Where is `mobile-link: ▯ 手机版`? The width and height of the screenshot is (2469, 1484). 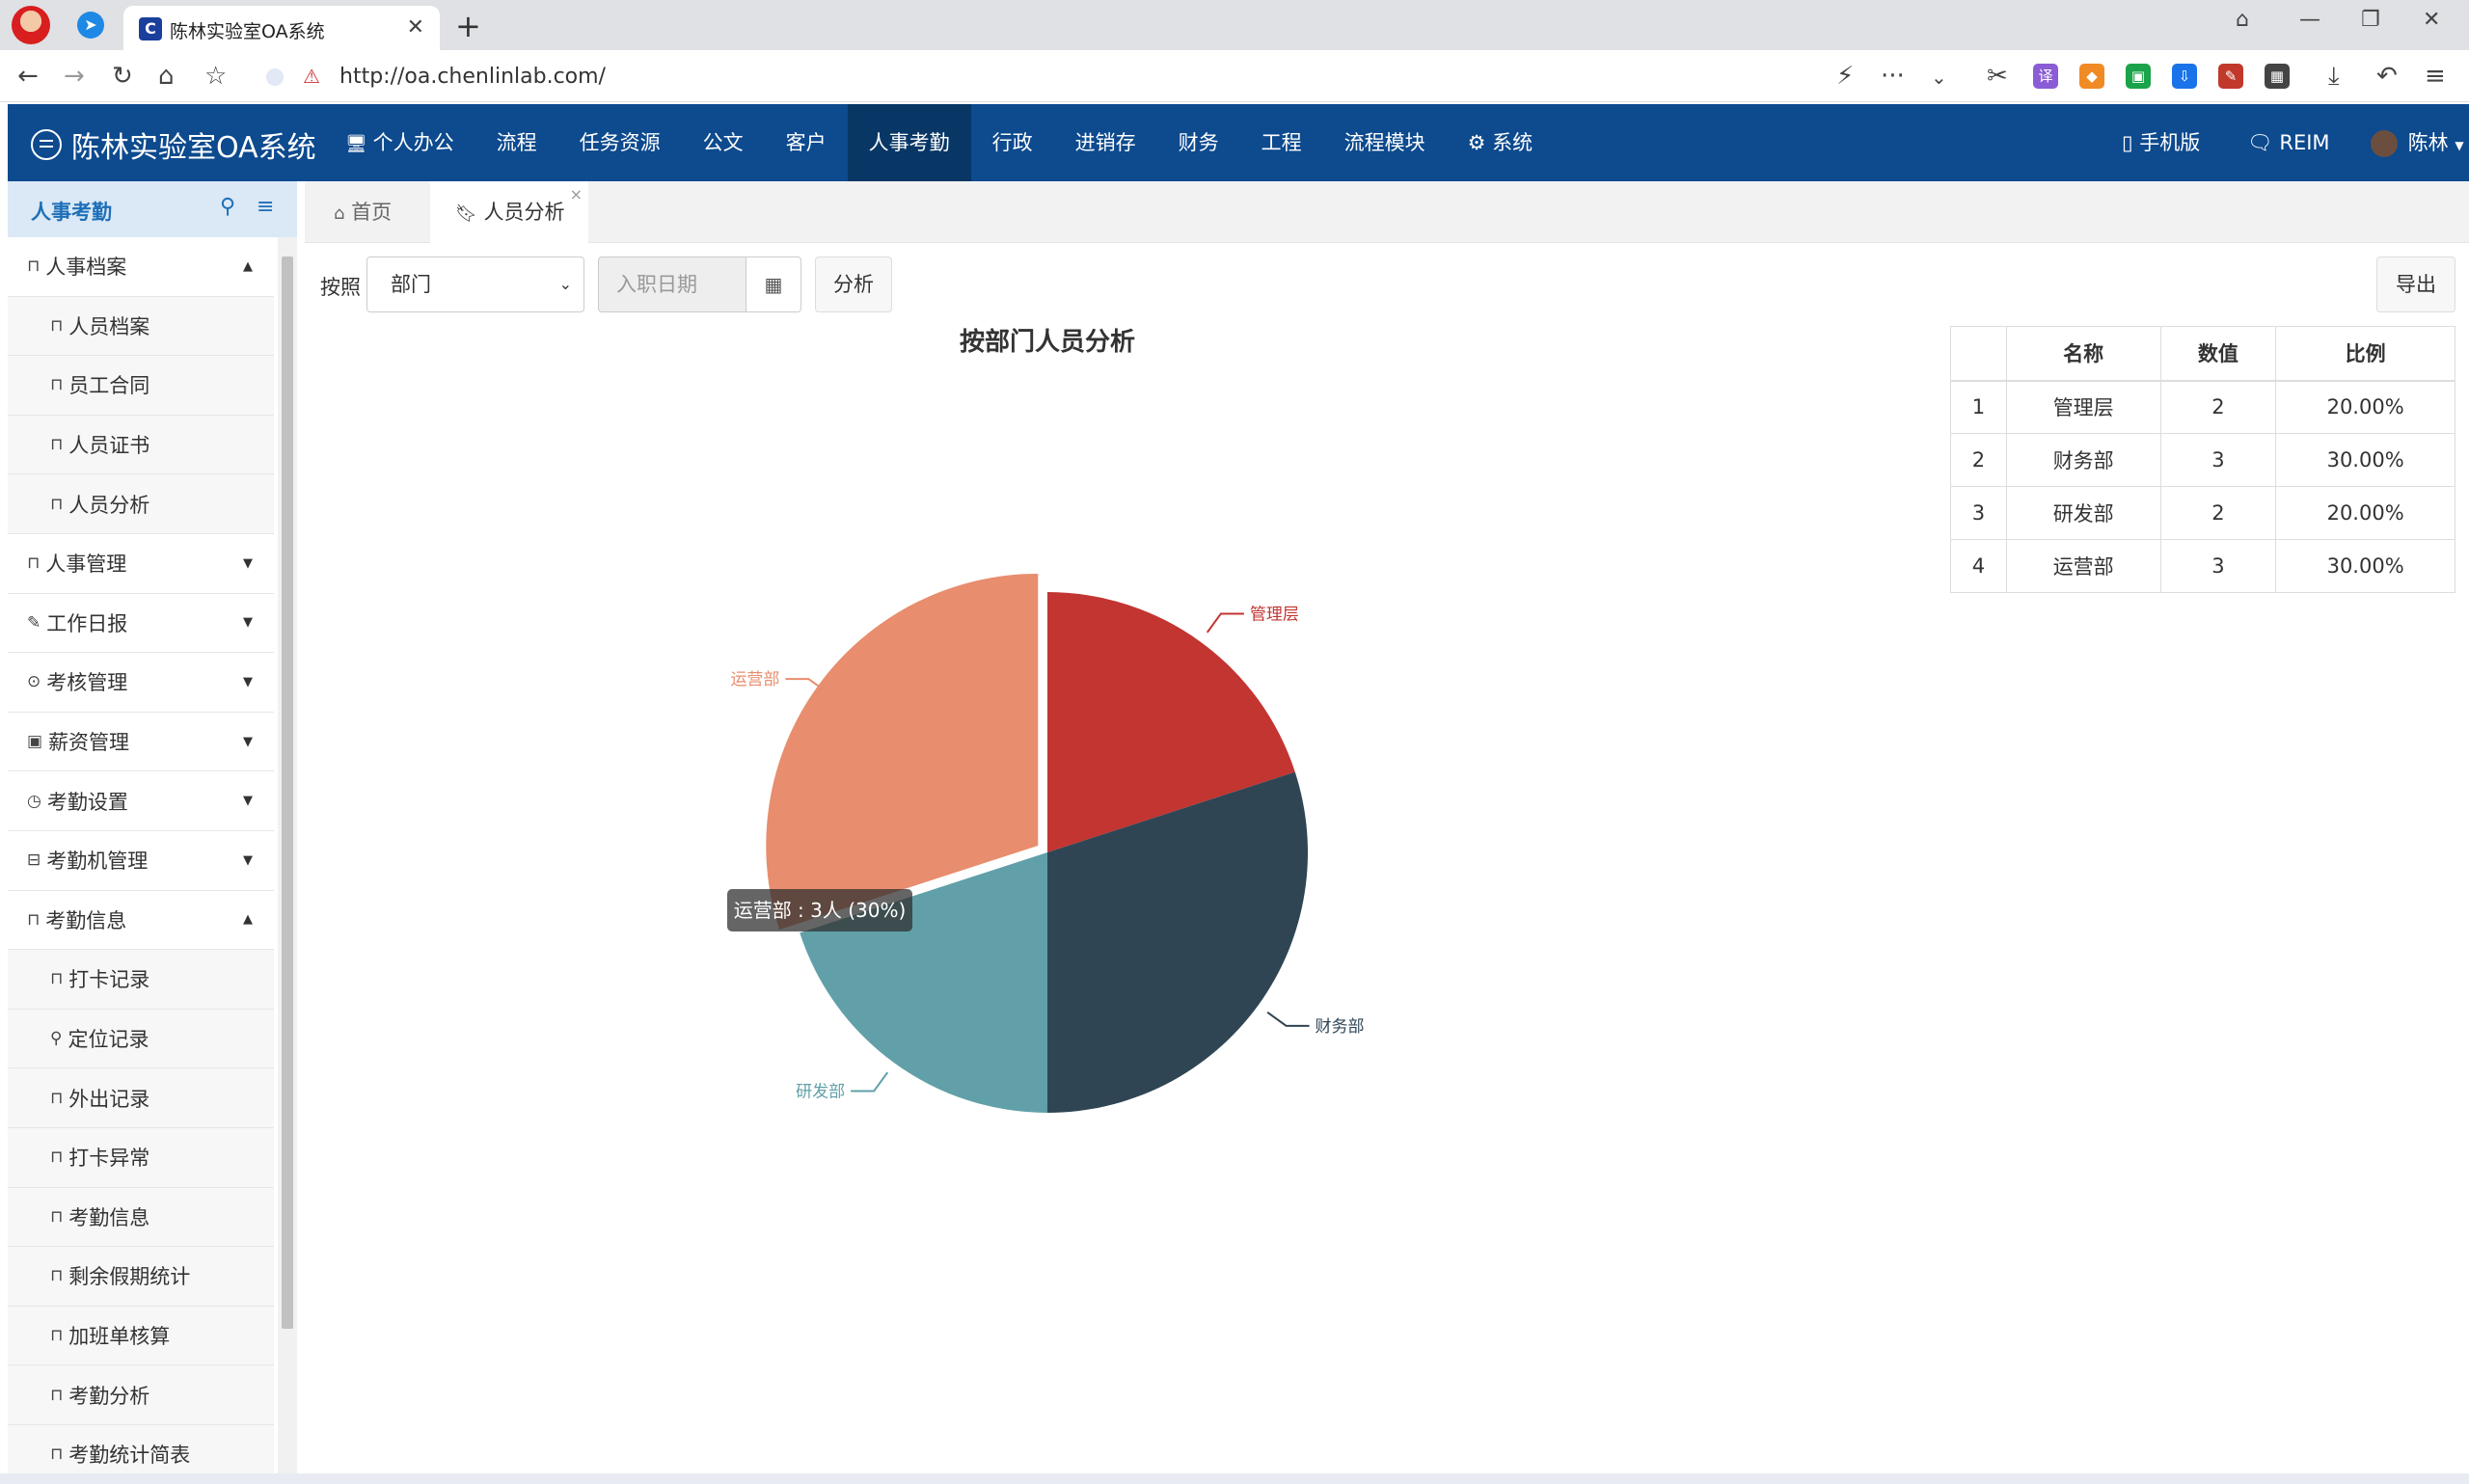
mobile-link: ▯ 手机版 is located at coordinates (2161, 142).